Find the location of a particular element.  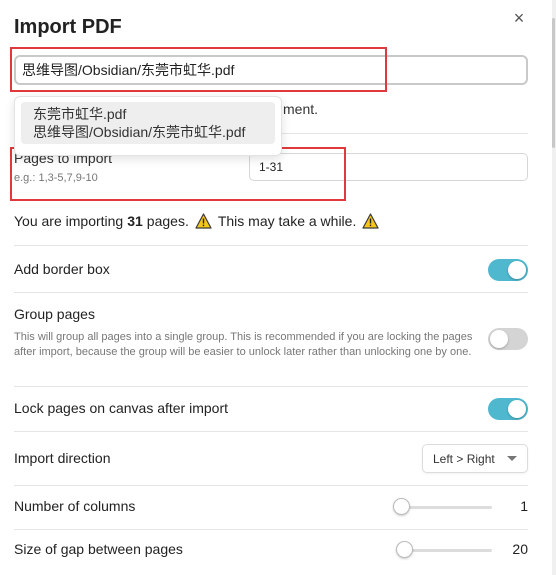

close-icon: × is located at coordinates (519, 18).